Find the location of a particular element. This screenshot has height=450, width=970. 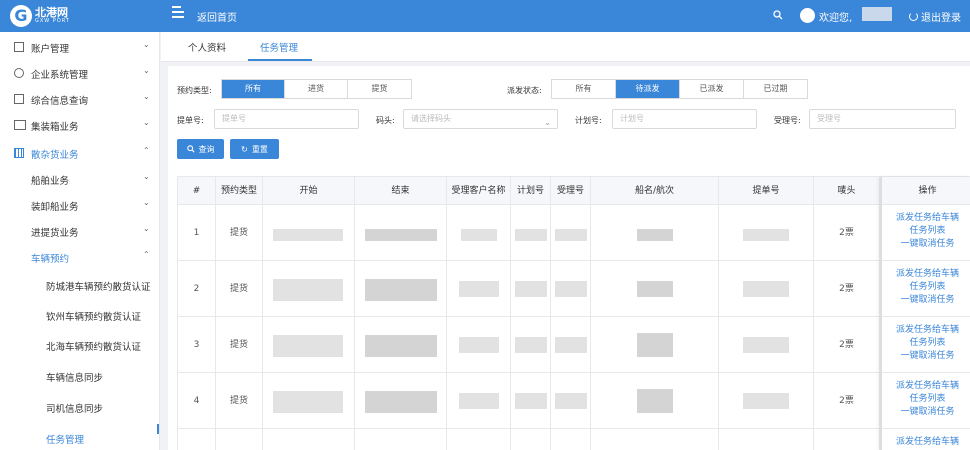

dispatch-status-label: 派发状态: is located at coordinates (524, 90).